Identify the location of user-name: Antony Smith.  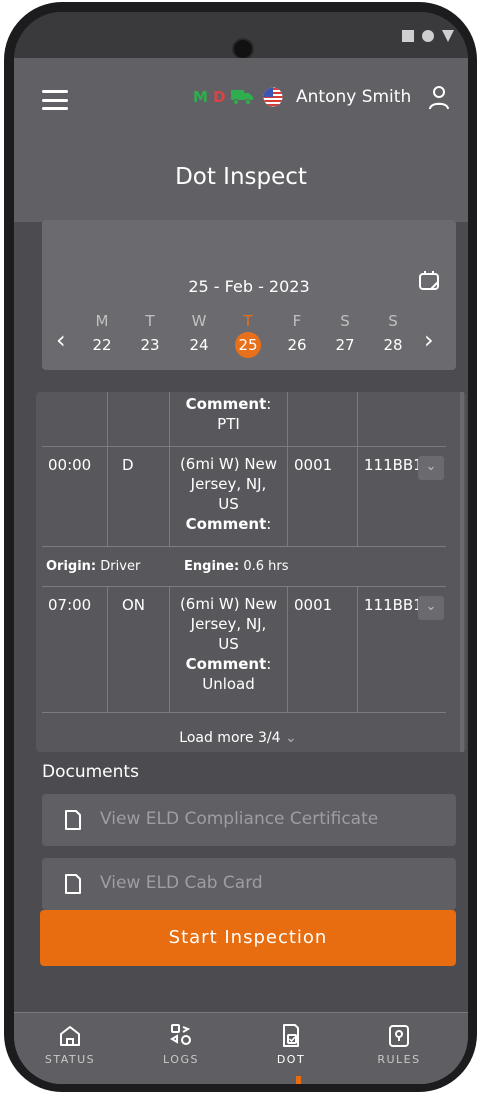
(353, 97).